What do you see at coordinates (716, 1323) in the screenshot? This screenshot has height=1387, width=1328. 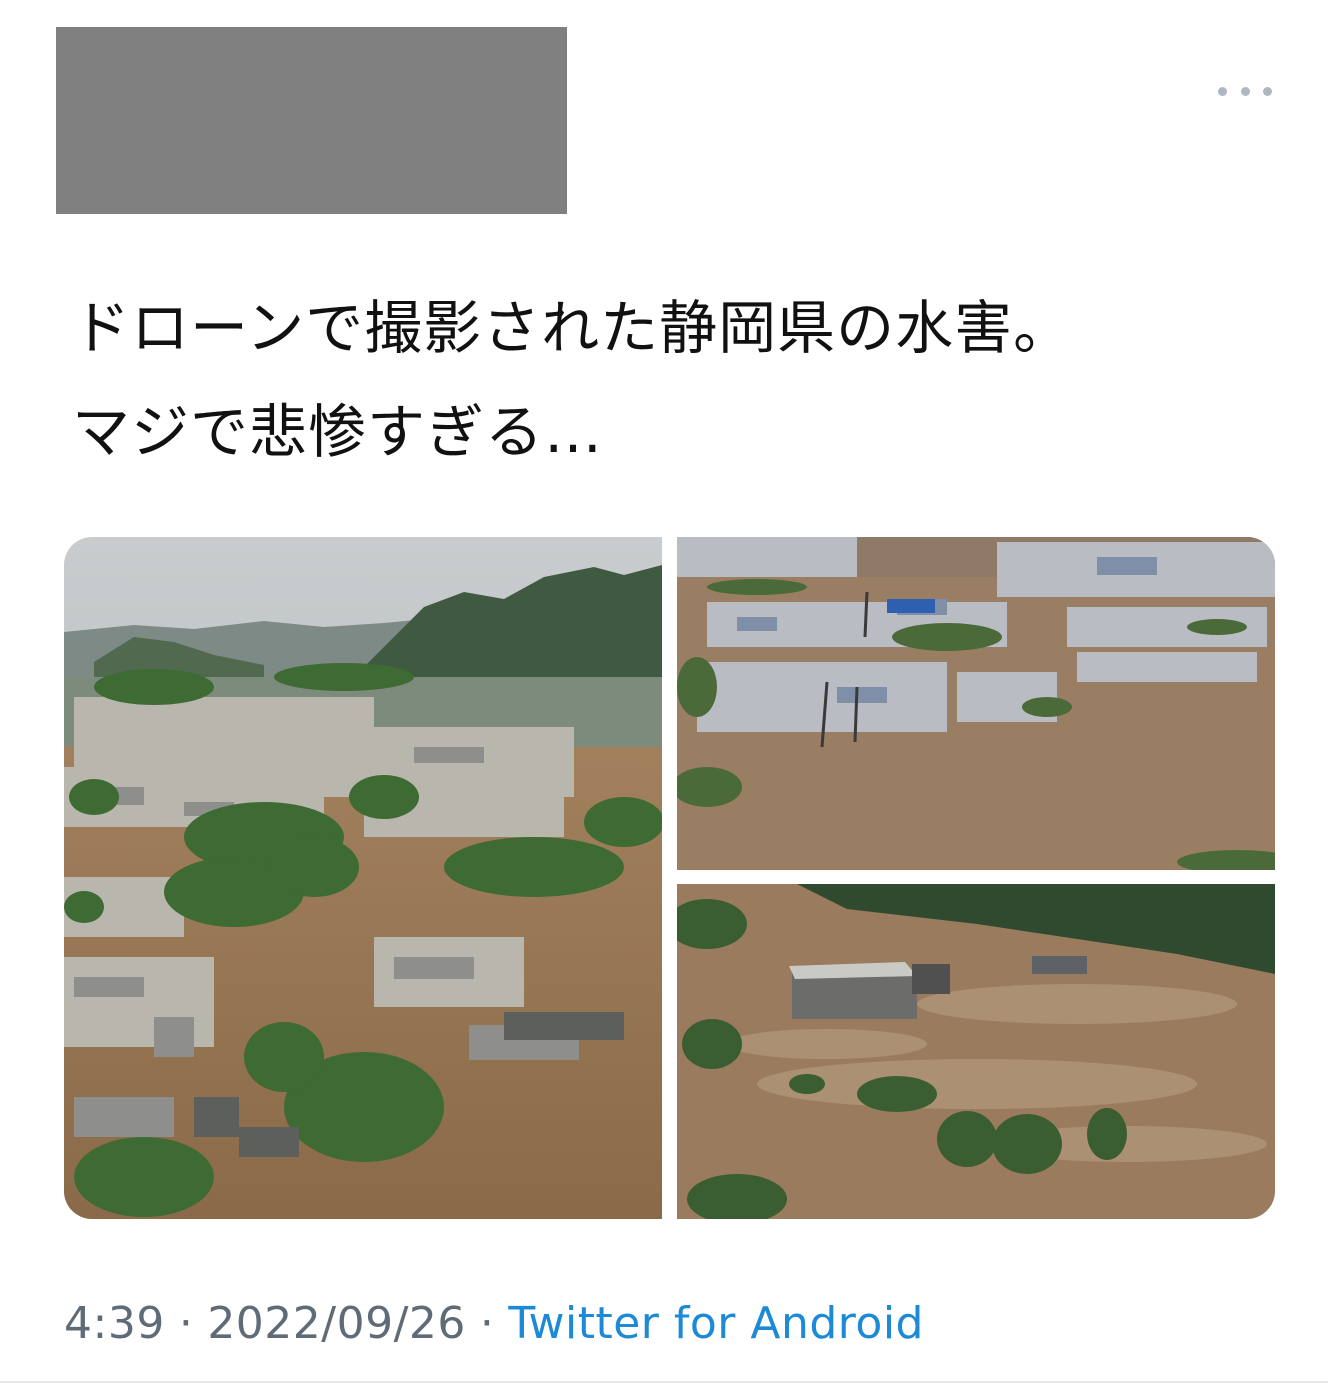 I see `tweet-source-link: Twitter for Android` at bounding box center [716, 1323].